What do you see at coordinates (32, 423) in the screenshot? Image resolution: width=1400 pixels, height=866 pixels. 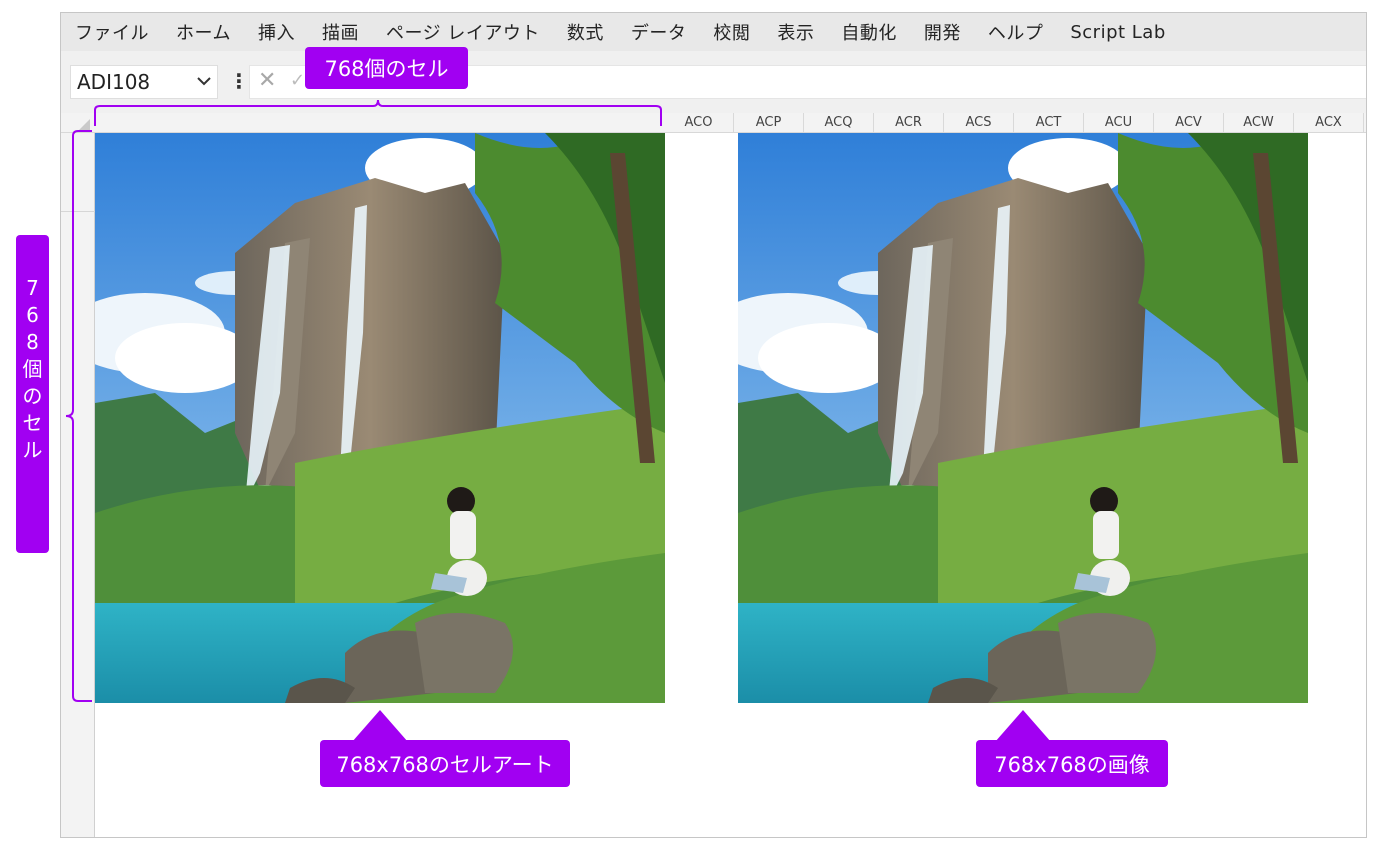 I see `left-callout-char: セ` at bounding box center [32, 423].